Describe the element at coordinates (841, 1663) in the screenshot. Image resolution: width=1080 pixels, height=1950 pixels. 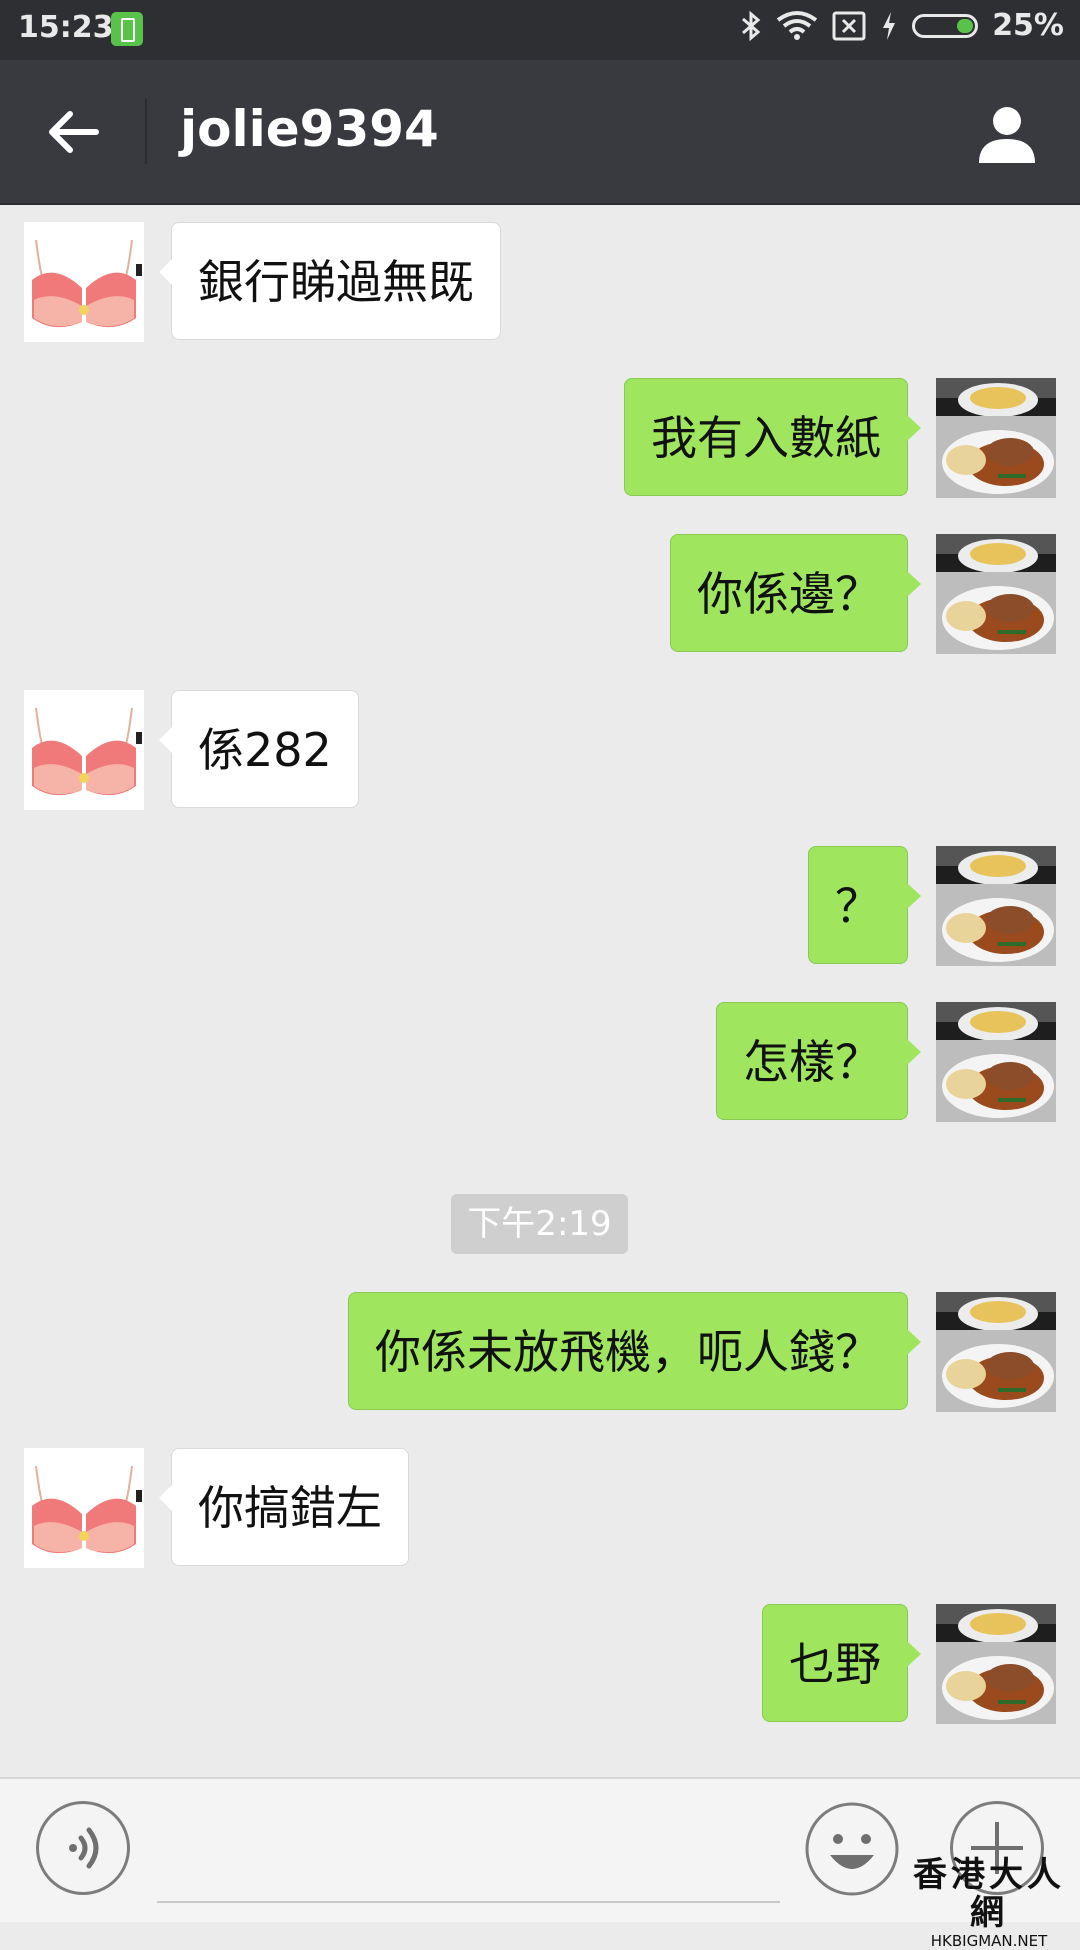
I see `message-bubble-sent: 乜野` at that location.